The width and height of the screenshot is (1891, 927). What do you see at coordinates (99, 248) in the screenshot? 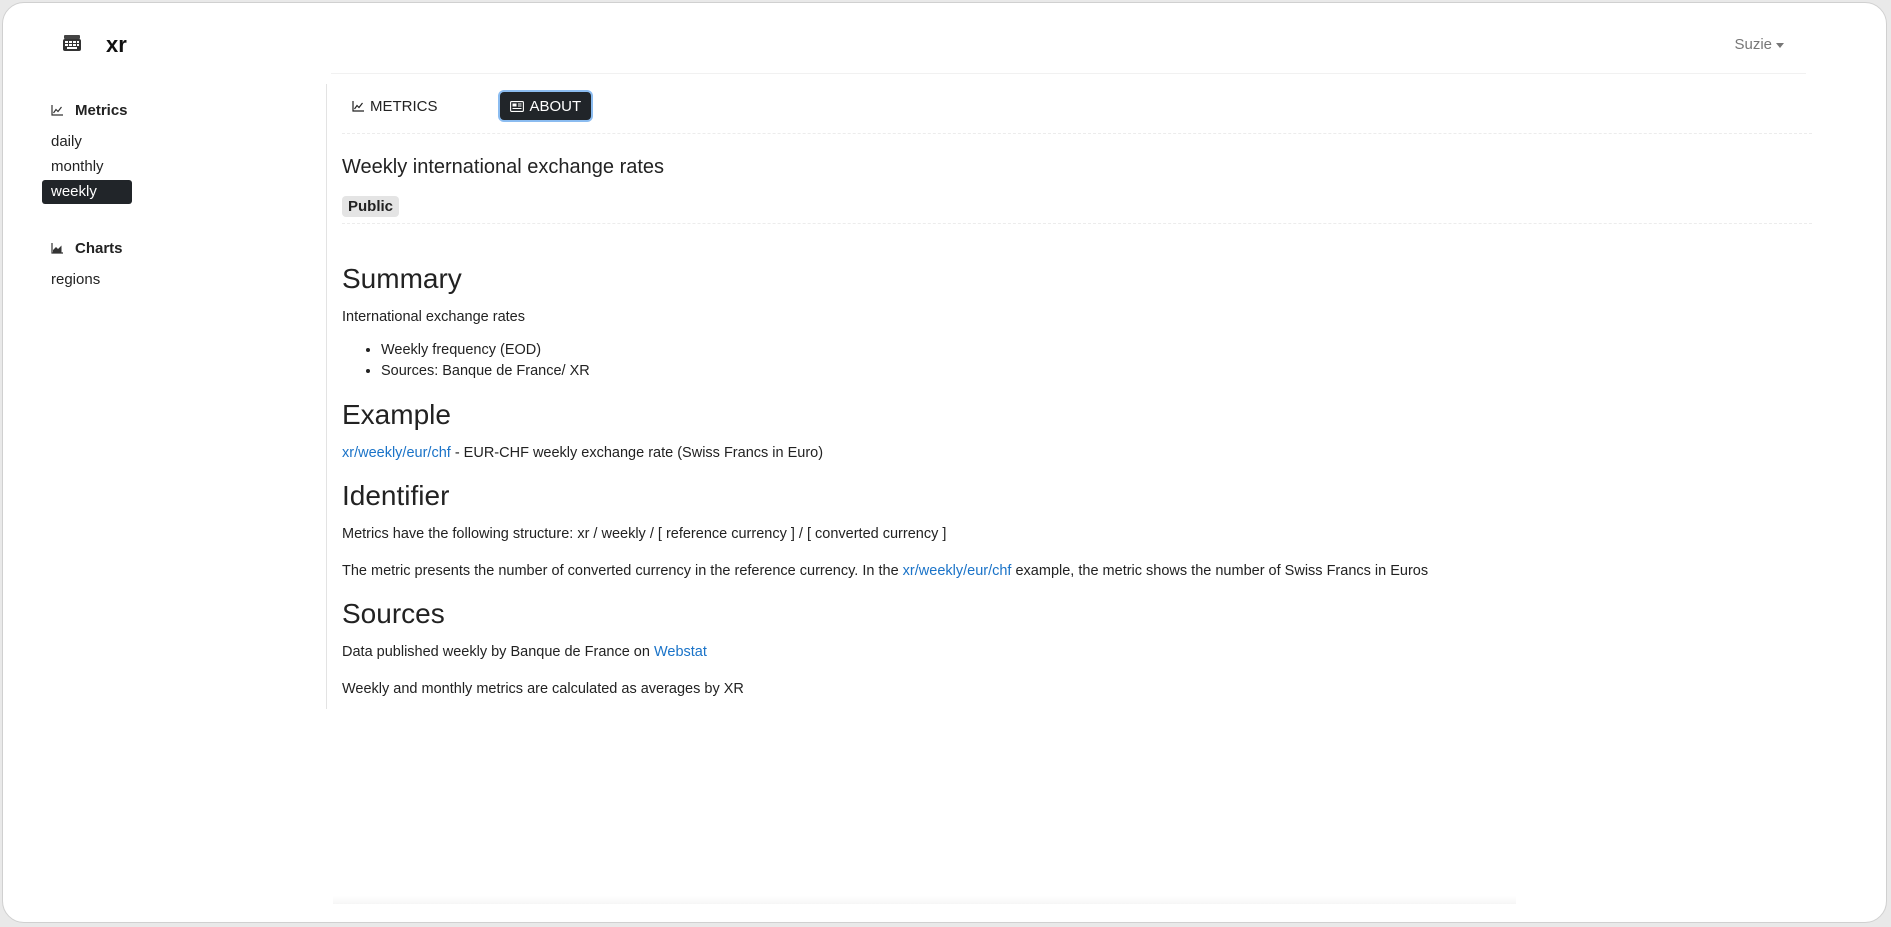
I see `sidebar-heading-label: Charts` at bounding box center [99, 248].